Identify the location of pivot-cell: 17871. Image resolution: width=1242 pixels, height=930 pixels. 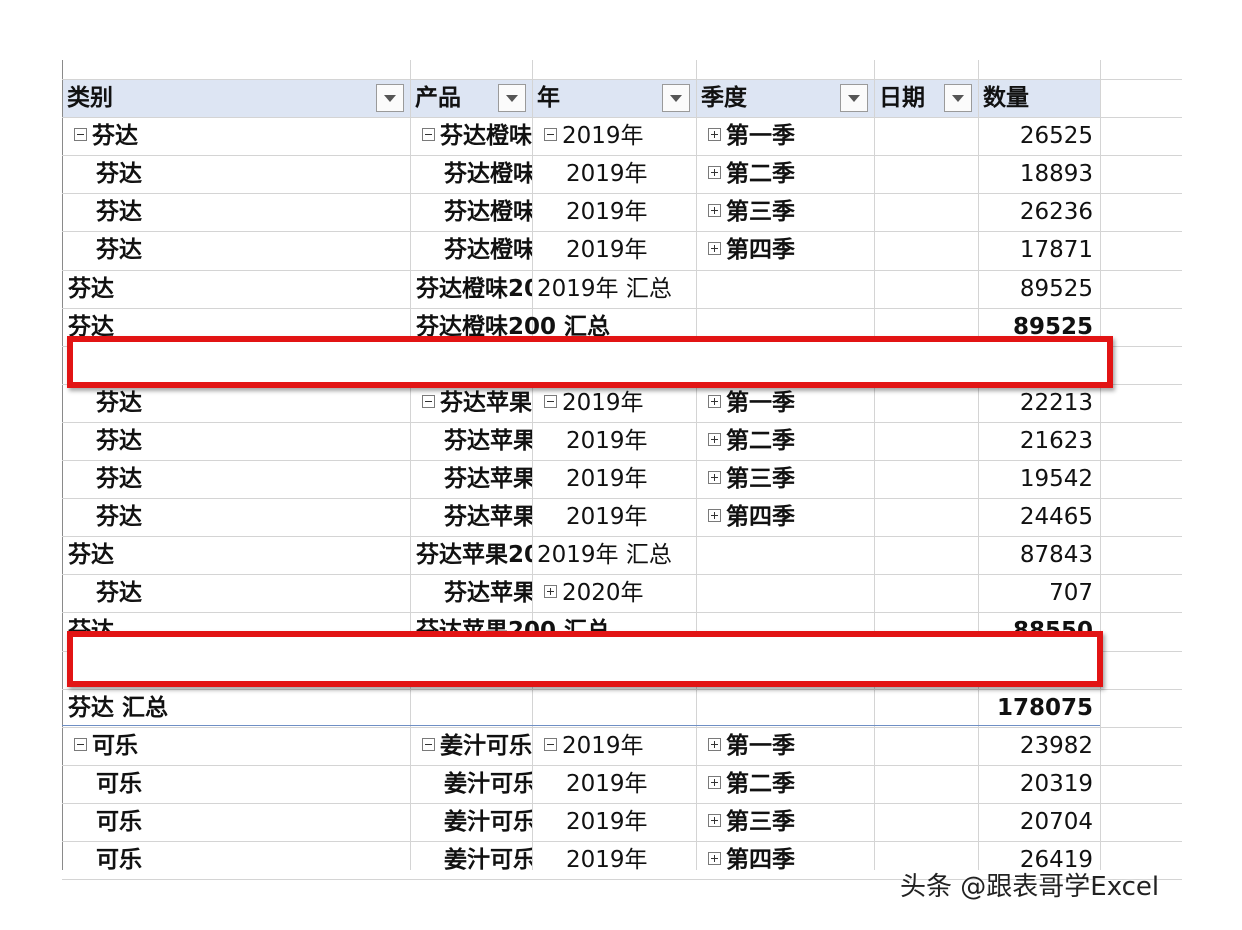
(1035, 250).